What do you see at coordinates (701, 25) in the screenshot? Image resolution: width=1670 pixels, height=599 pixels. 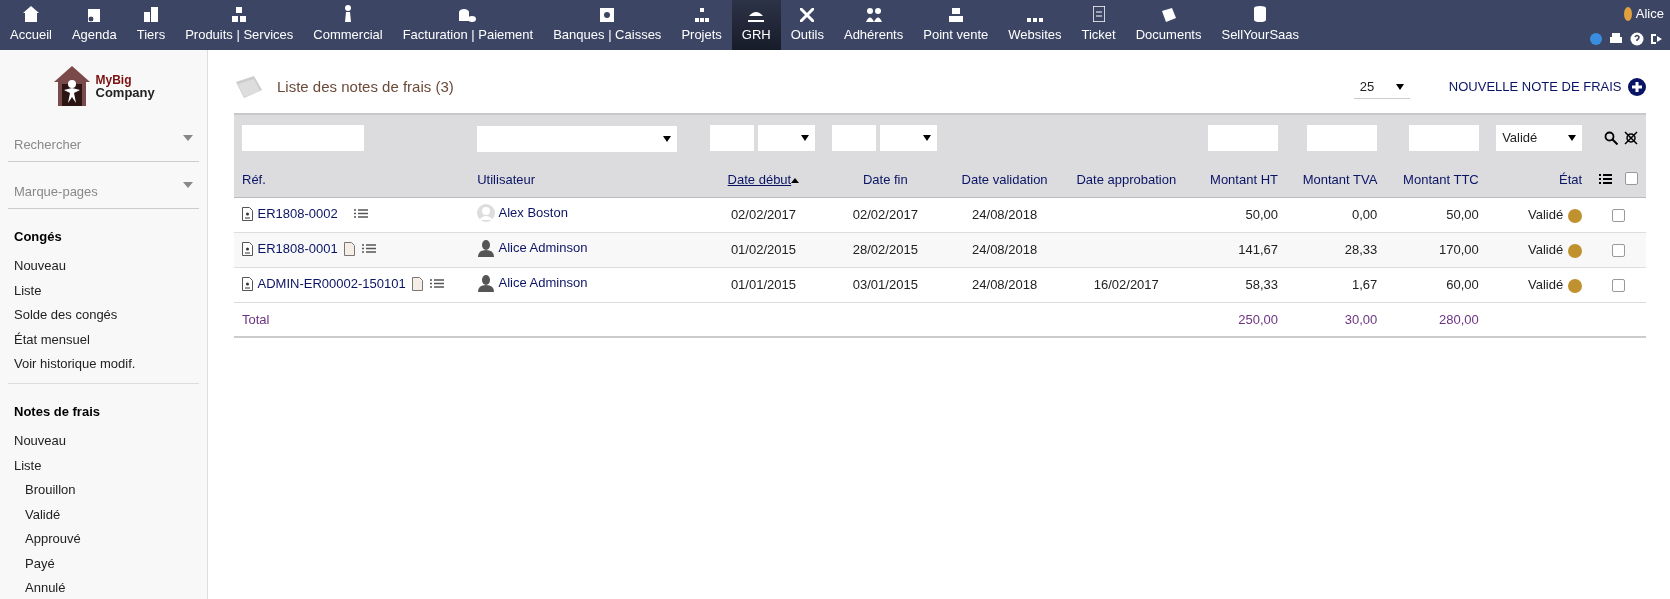 I see `menu-tab: Projets` at bounding box center [701, 25].